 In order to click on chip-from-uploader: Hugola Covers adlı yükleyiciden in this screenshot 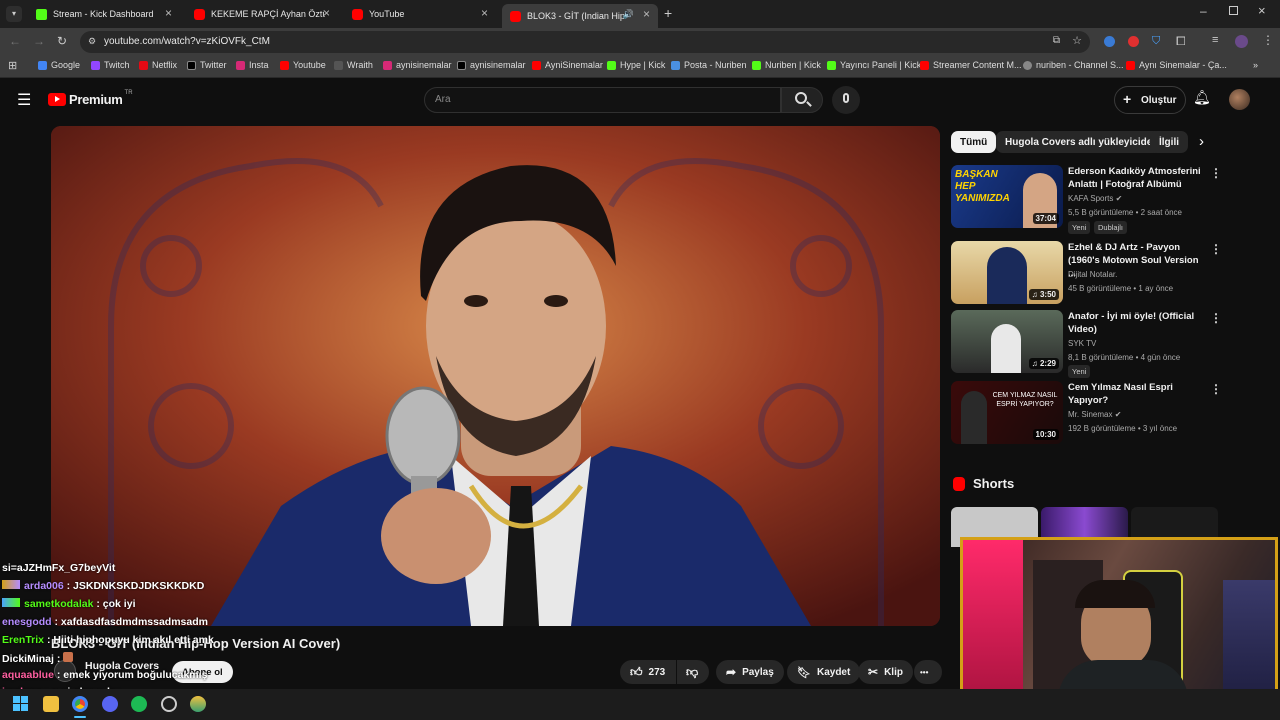, I will do `click(1082, 142)`.